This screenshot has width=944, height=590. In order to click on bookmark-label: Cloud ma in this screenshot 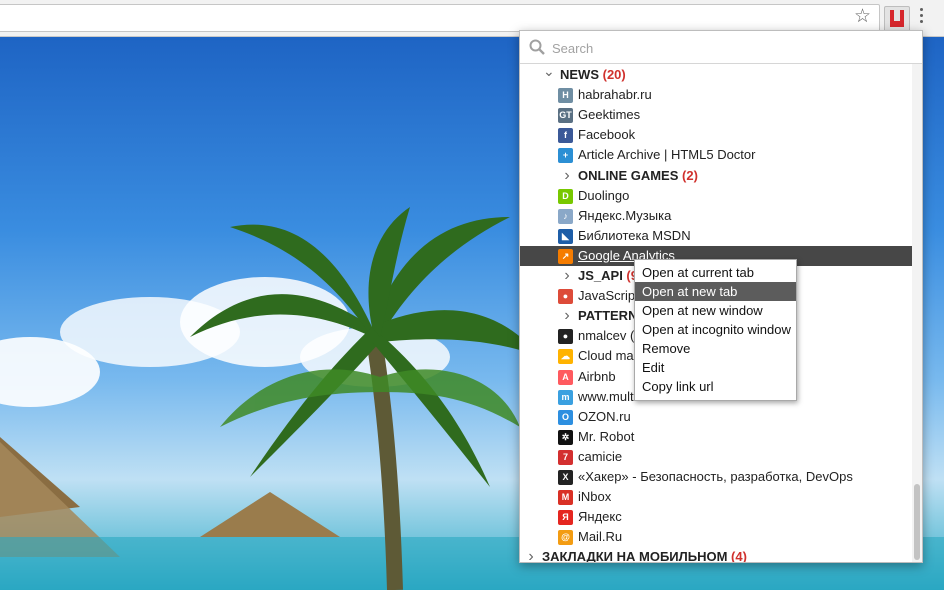, I will do `click(606, 356)`.